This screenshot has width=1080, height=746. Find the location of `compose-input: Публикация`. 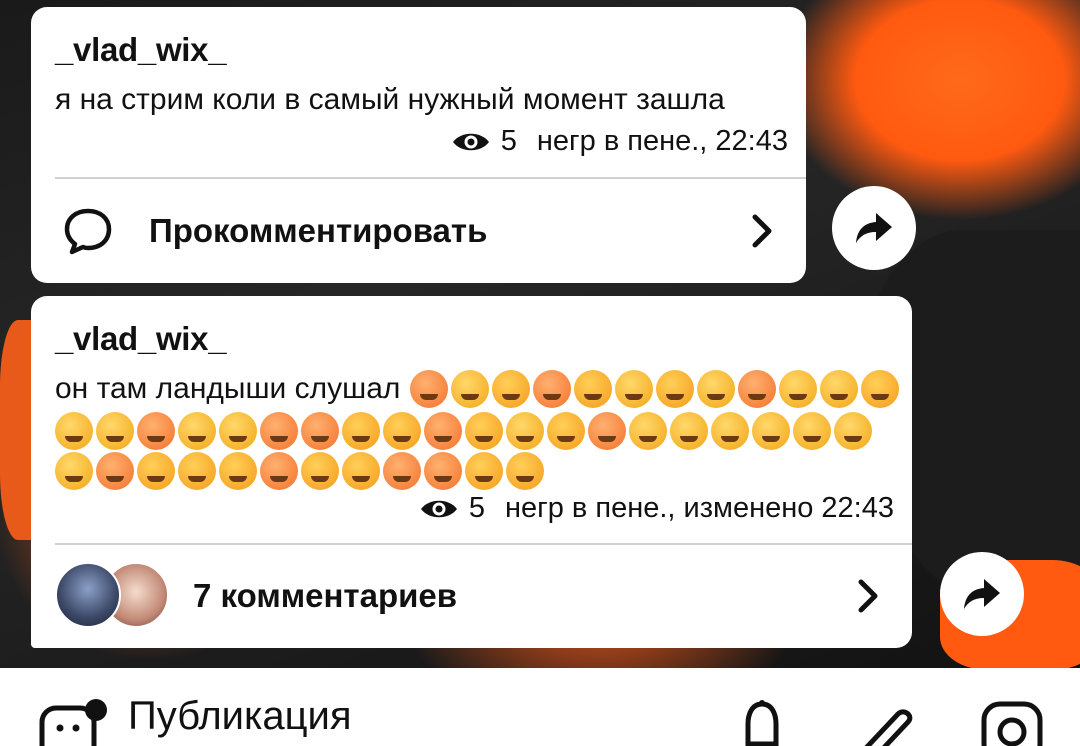

compose-input: Публикация is located at coordinates (240, 716).